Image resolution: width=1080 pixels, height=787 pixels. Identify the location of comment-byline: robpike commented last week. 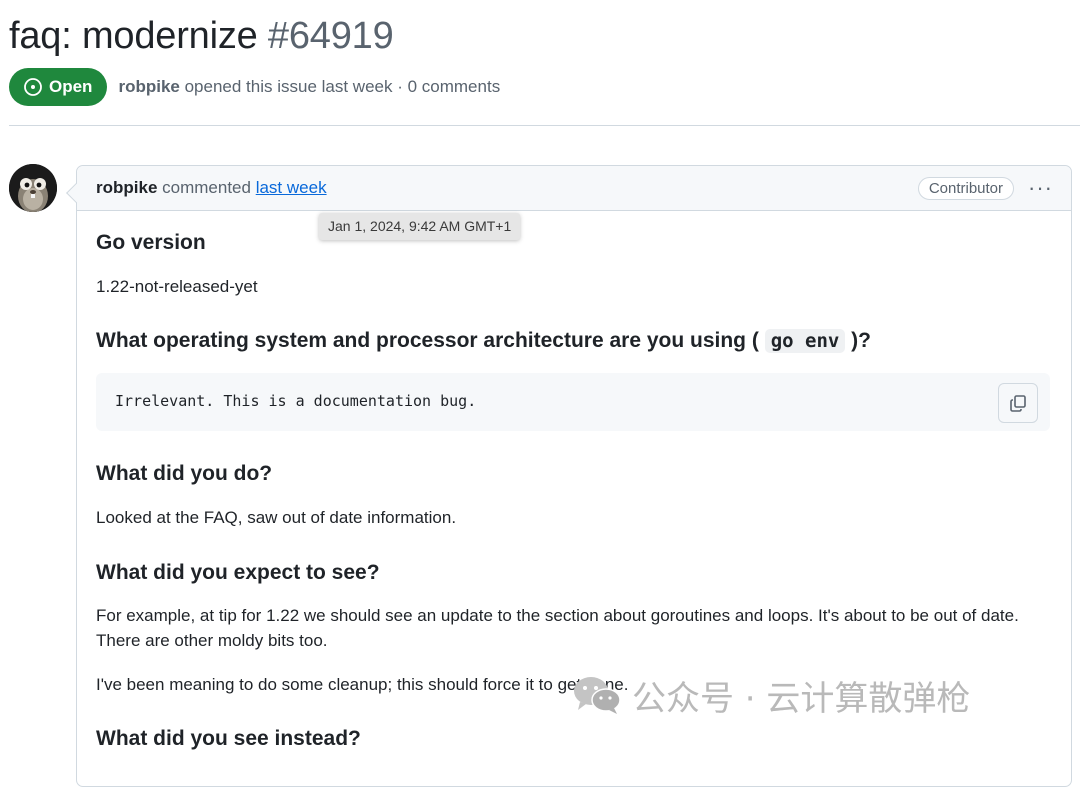
(211, 188).